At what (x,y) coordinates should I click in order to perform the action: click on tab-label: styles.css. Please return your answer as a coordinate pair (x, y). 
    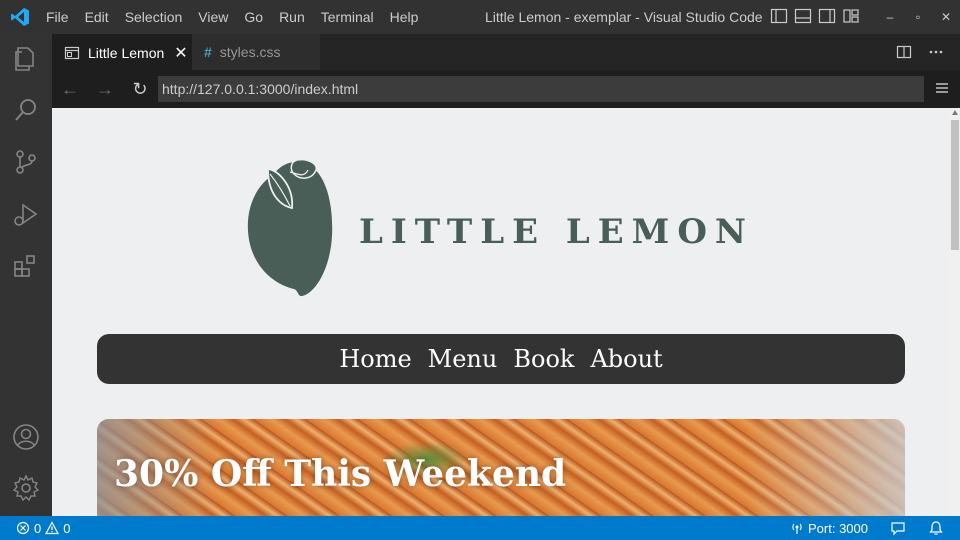
    Looking at the image, I should click on (250, 52).